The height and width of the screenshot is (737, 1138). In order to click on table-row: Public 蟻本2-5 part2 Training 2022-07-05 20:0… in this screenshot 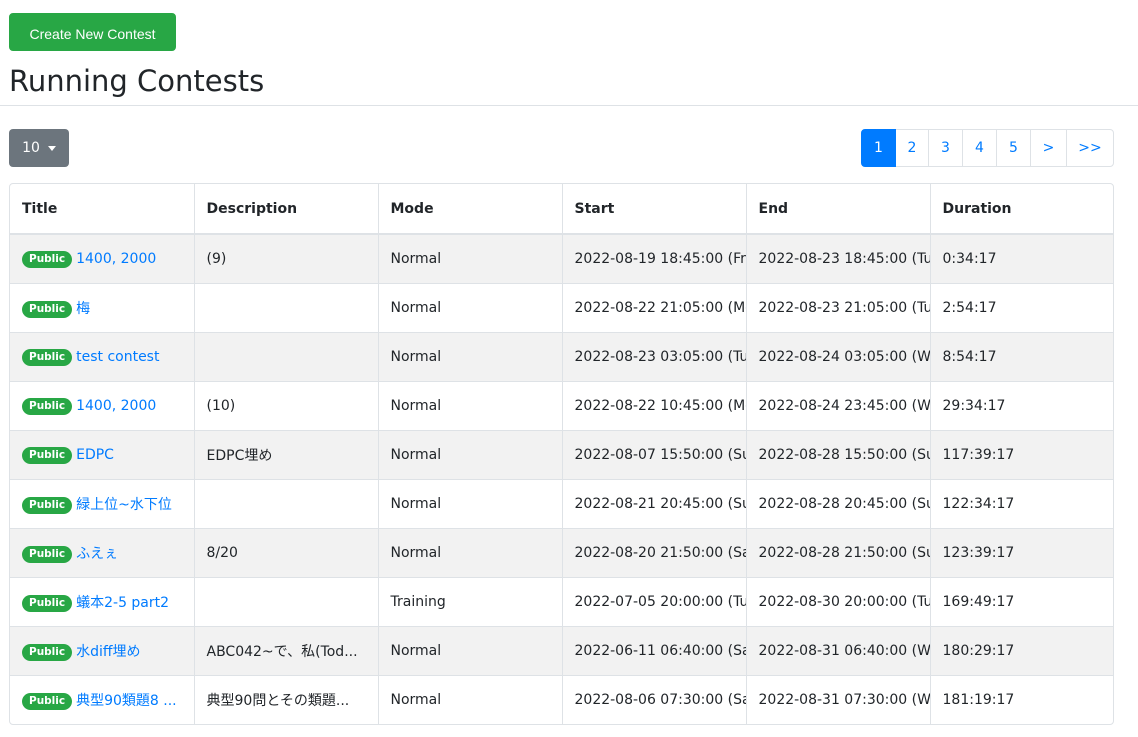, I will do `click(561, 602)`.